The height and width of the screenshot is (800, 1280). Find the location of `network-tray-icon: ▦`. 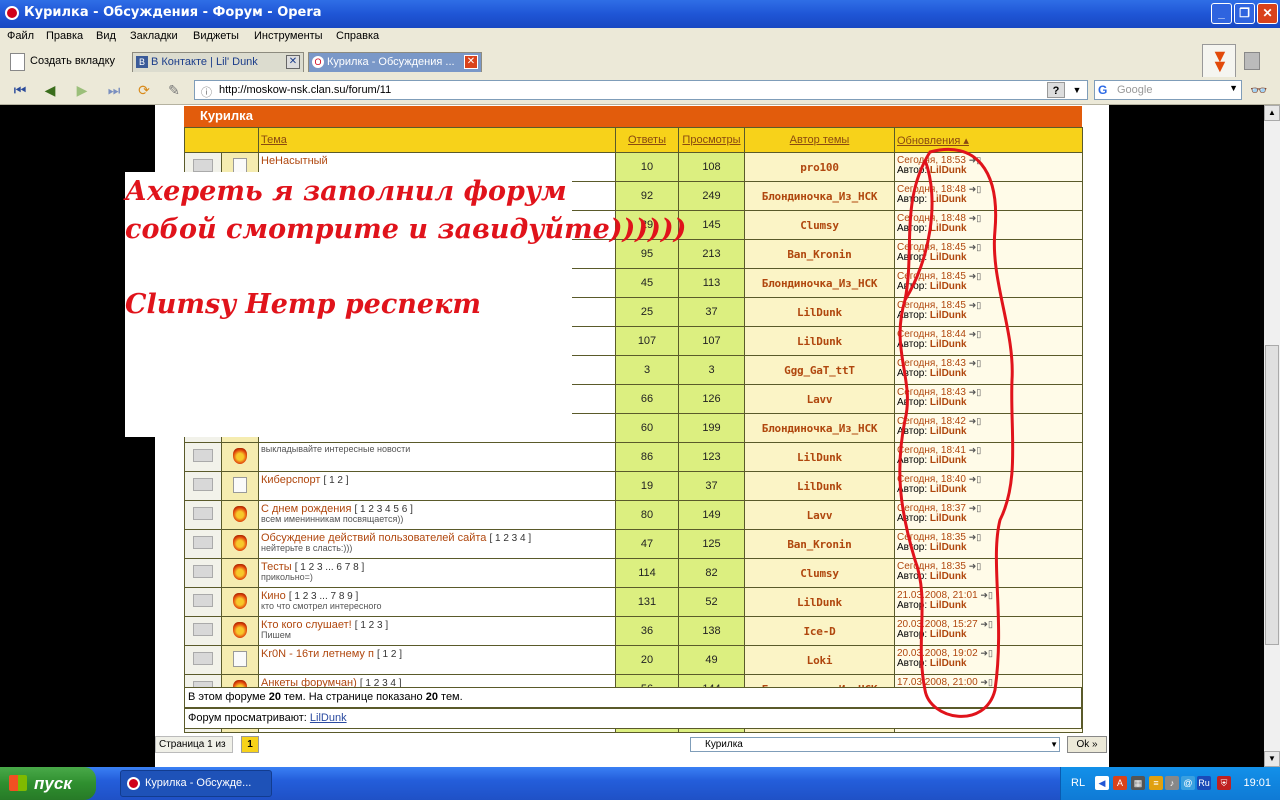

network-tray-icon: ▦ is located at coordinates (1138, 783).